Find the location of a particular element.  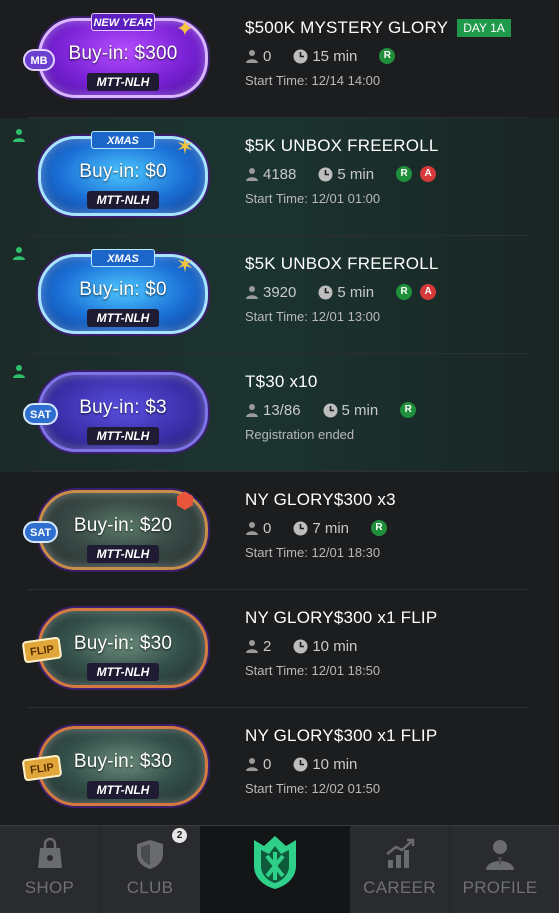

nav-shop: SHOP is located at coordinates (50, 869).